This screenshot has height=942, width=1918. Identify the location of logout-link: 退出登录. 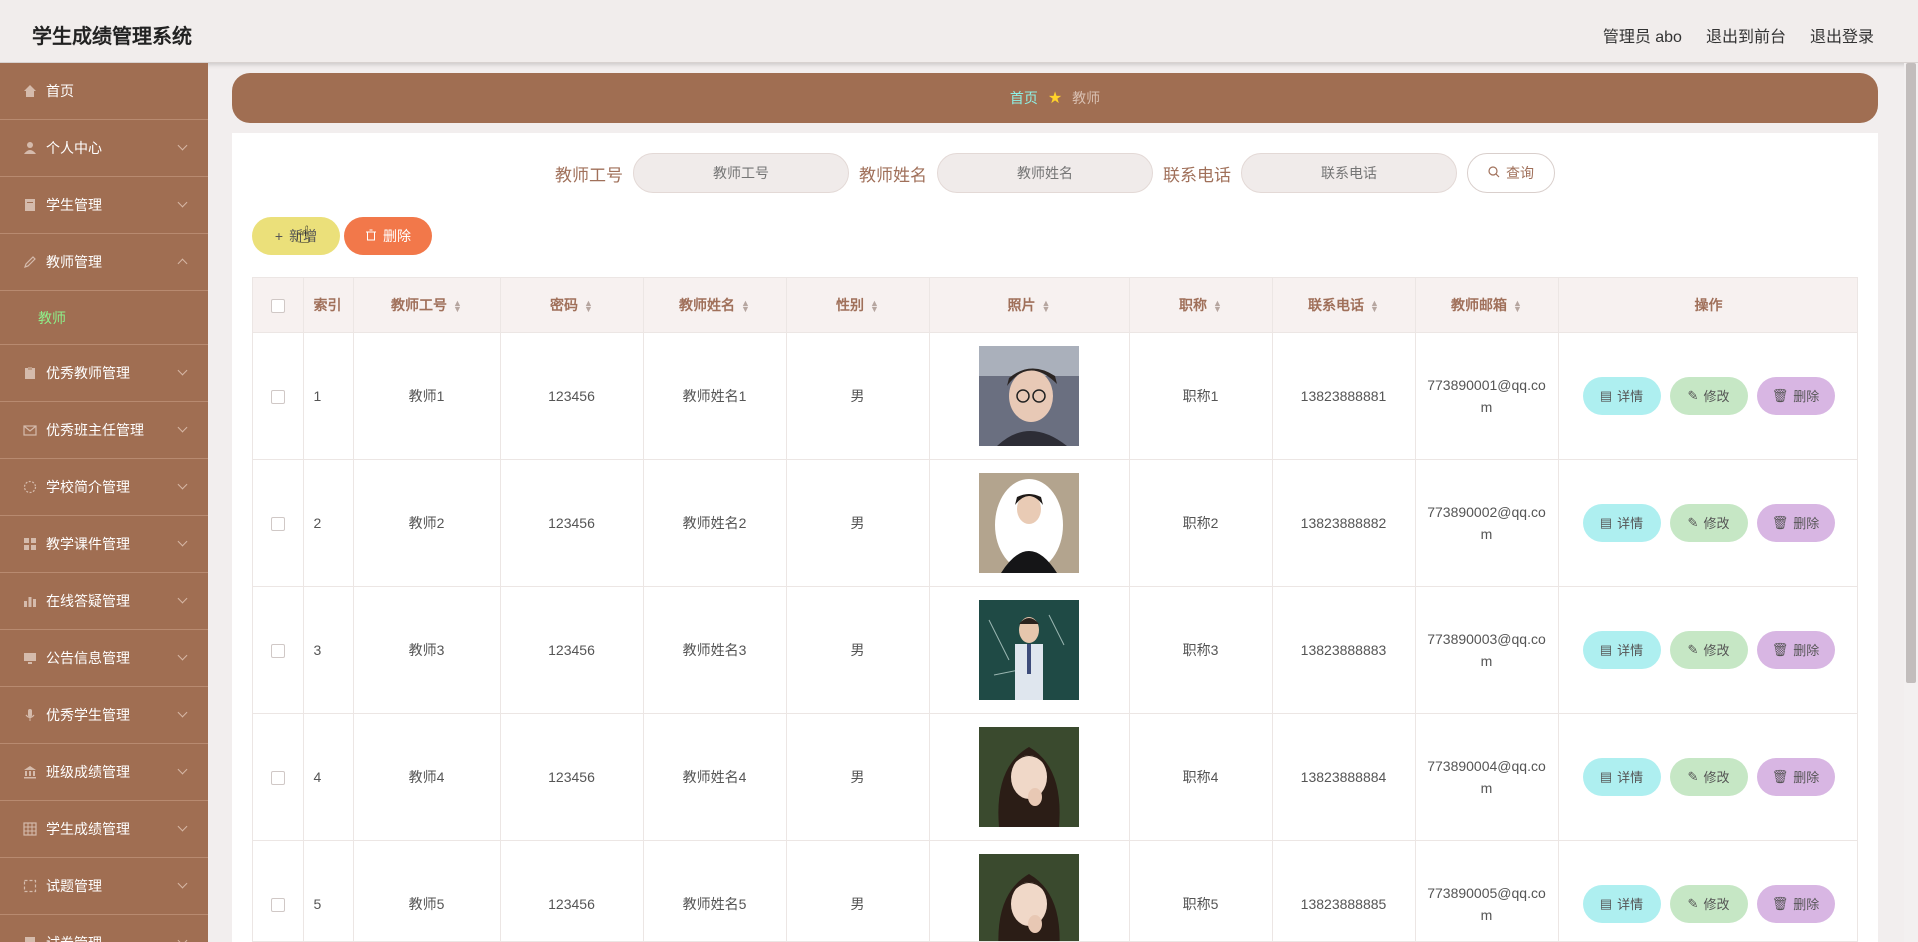
(1842, 35).